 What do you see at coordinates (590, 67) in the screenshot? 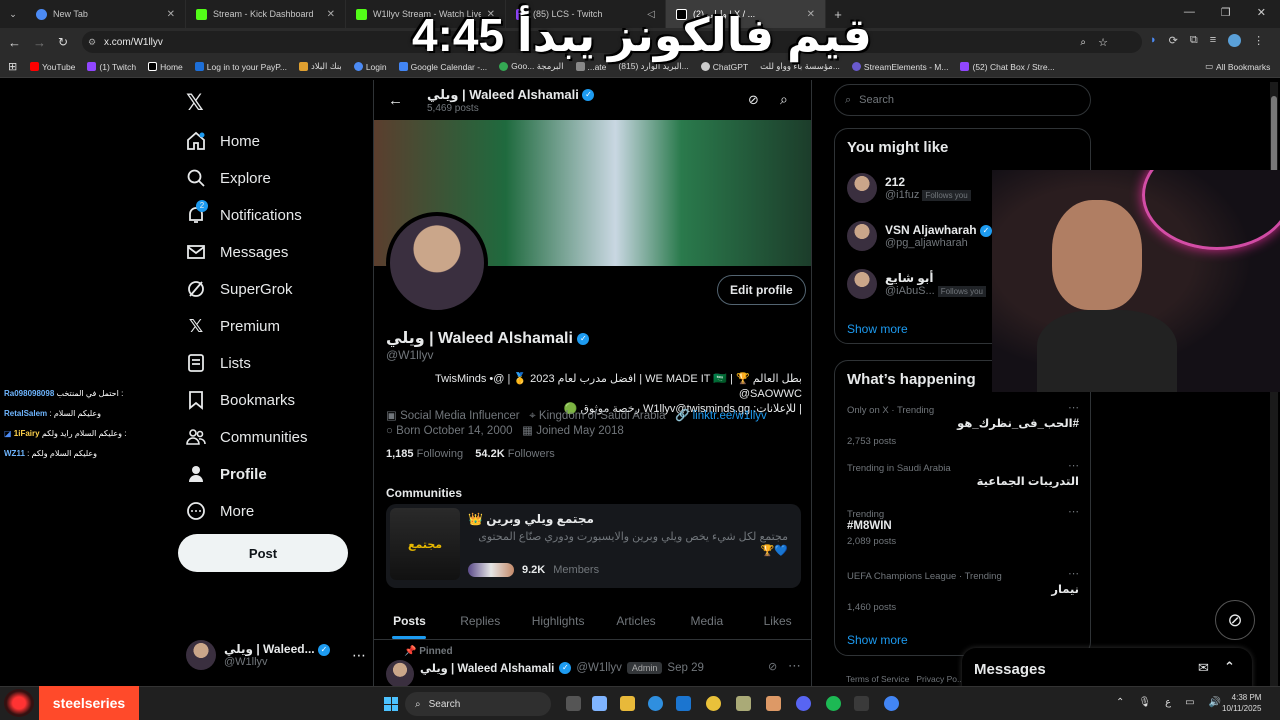
I see `bookmark-item: ...ate` at bounding box center [590, 67].